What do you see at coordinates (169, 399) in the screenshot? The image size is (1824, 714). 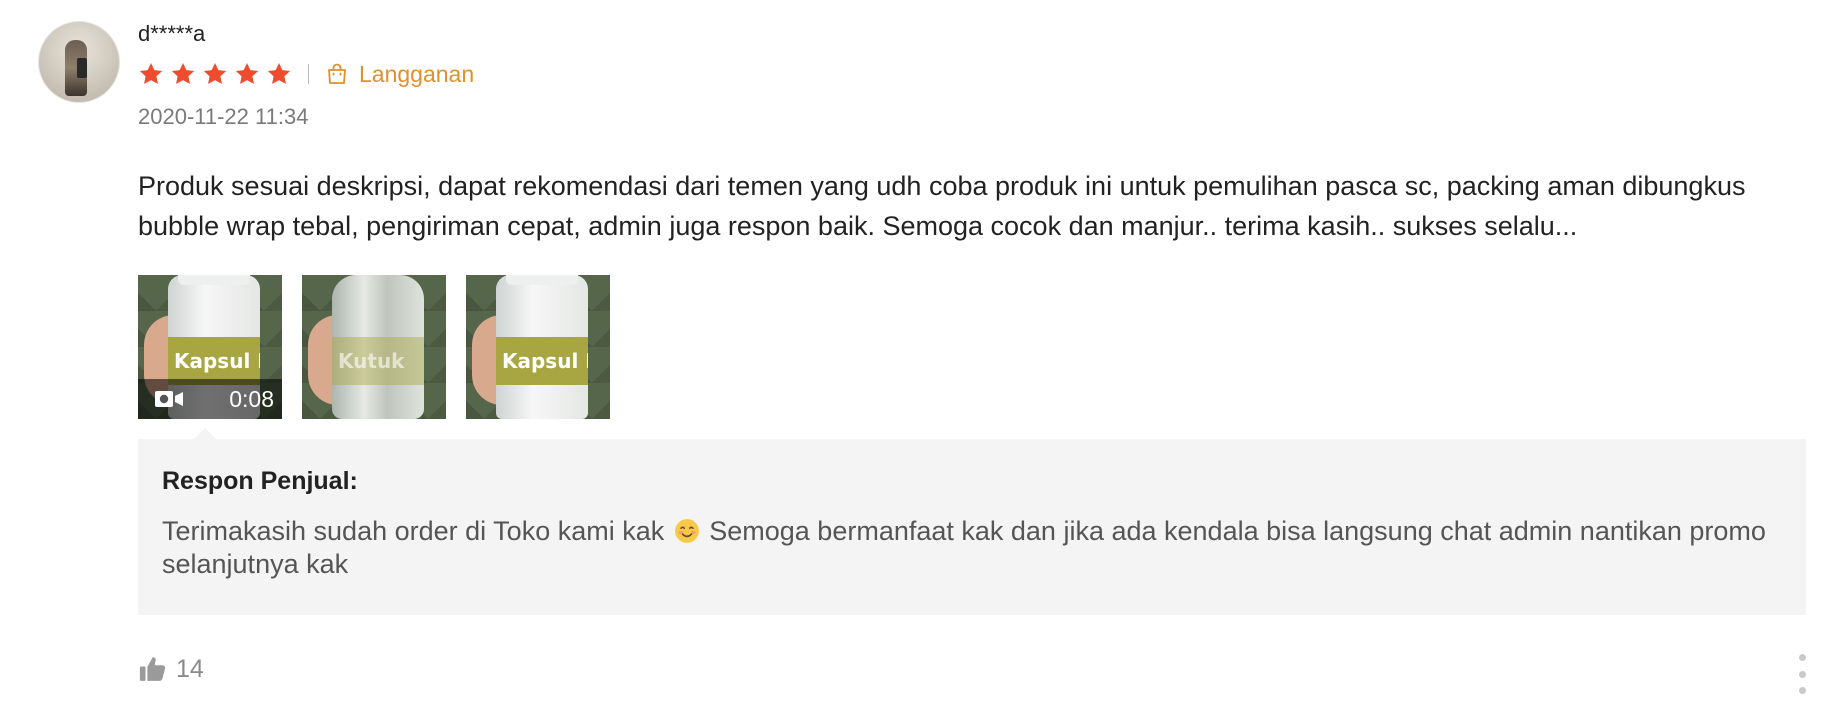 I see `video-camera-icon` at bounding box center [169, 399].